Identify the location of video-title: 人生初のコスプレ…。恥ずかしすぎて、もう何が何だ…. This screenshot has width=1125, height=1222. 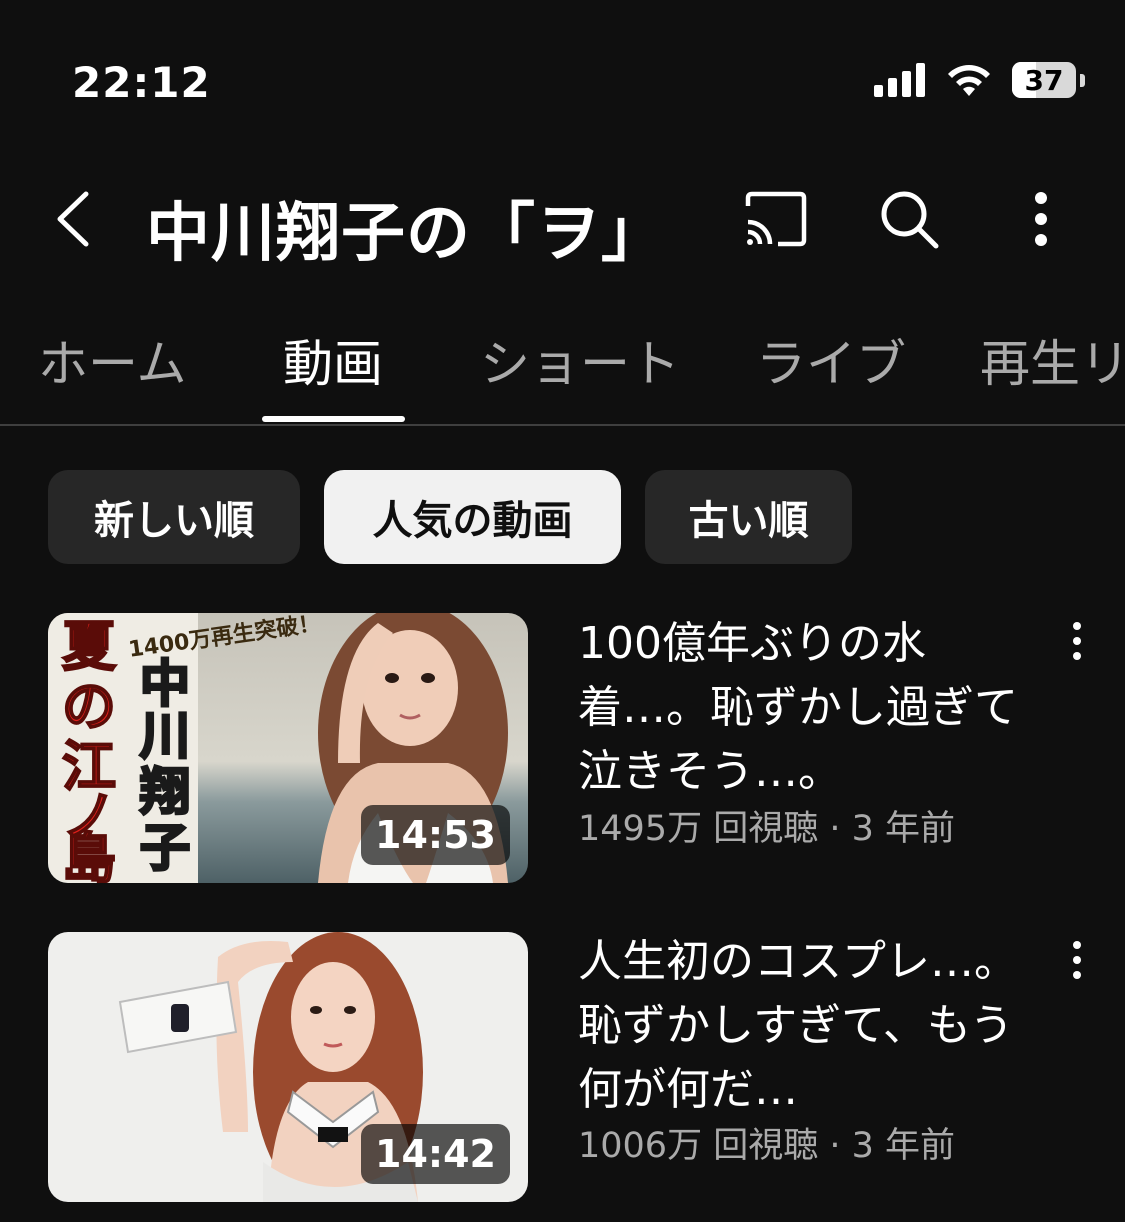
(808, 1026).